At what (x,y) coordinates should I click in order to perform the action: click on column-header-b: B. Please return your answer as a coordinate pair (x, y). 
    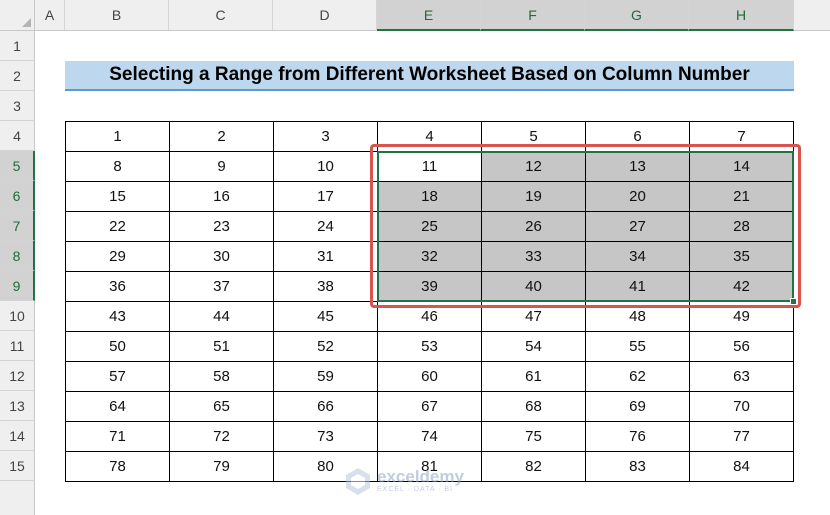
    Looking at the image, I should click on (117, 15).